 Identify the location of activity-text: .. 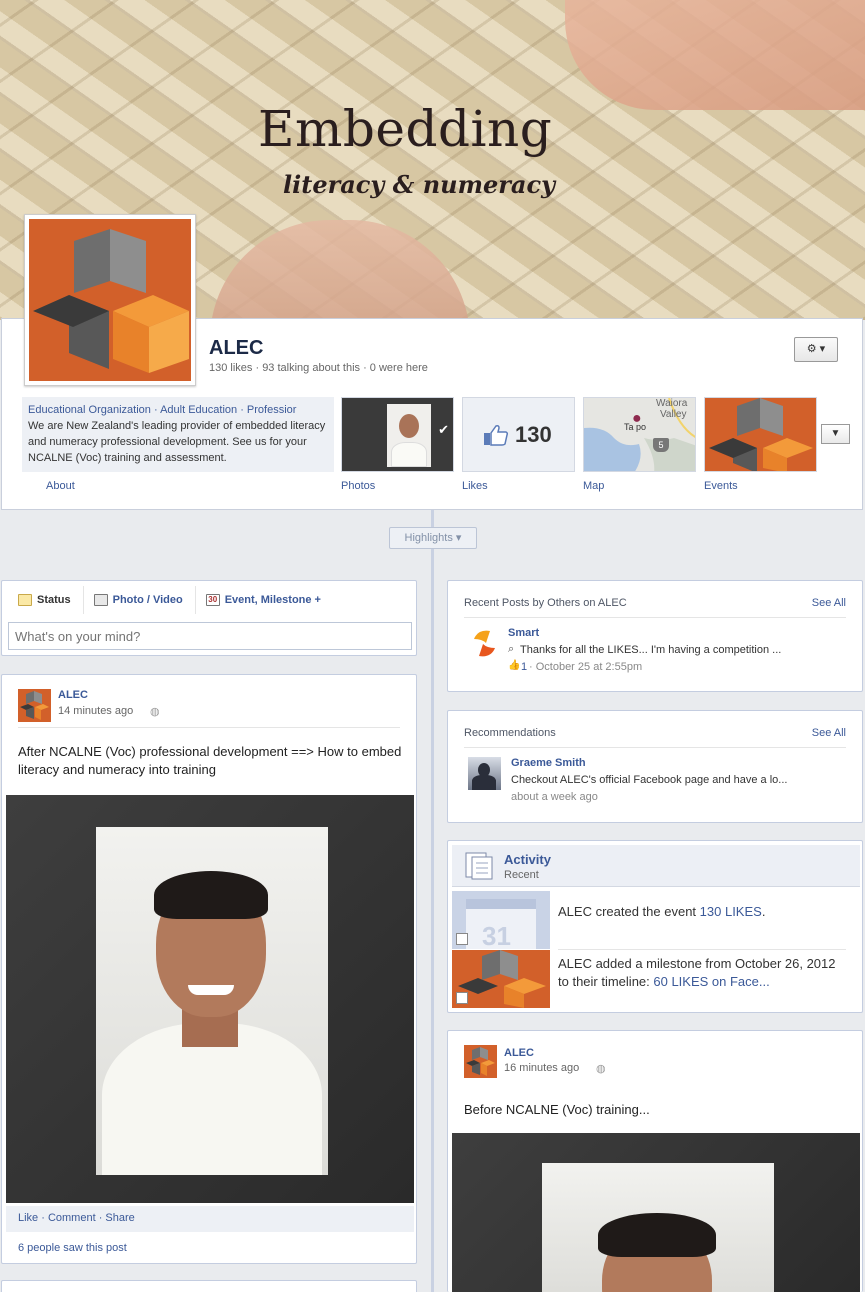
(763, 911).